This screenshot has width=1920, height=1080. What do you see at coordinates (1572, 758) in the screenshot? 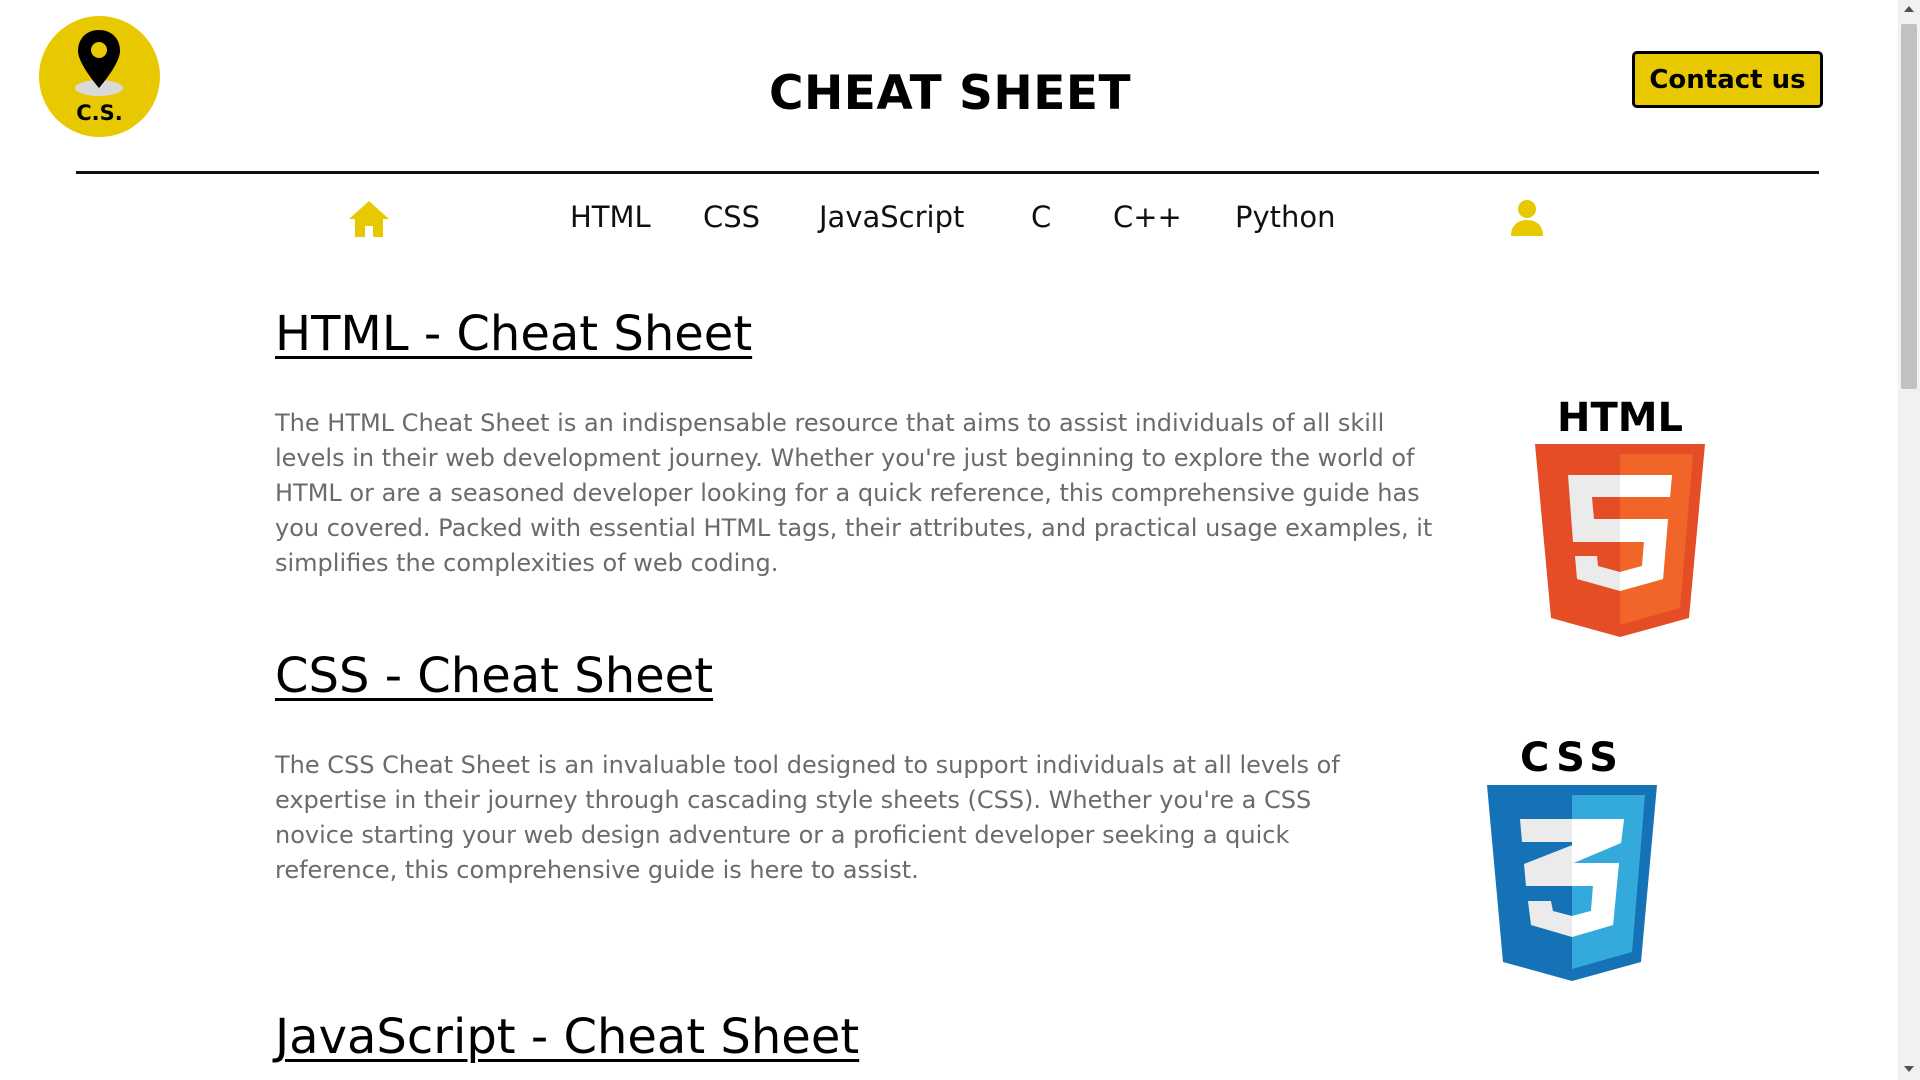
I see `css3-logo-label: CSS` at bounding box center [1572, 758].